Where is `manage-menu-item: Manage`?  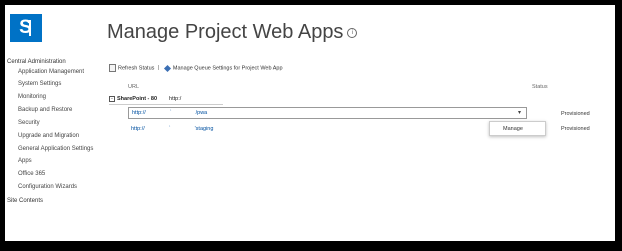 manage-menu-item: Manage is located at coordinates (513, 129).